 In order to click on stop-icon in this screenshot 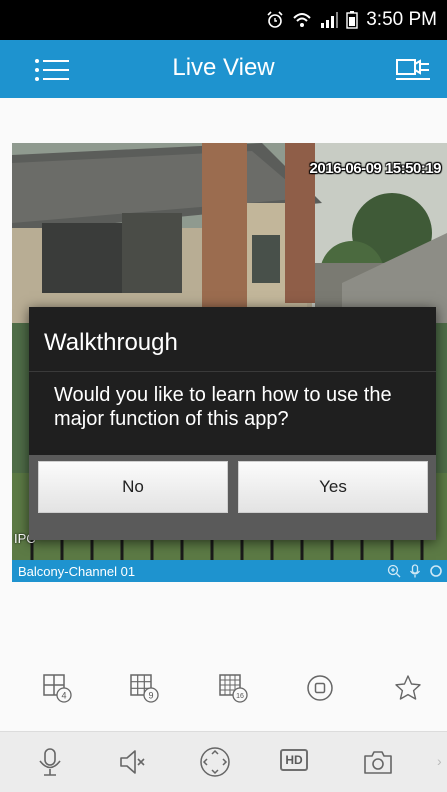, I will do `click(320, 688)`.